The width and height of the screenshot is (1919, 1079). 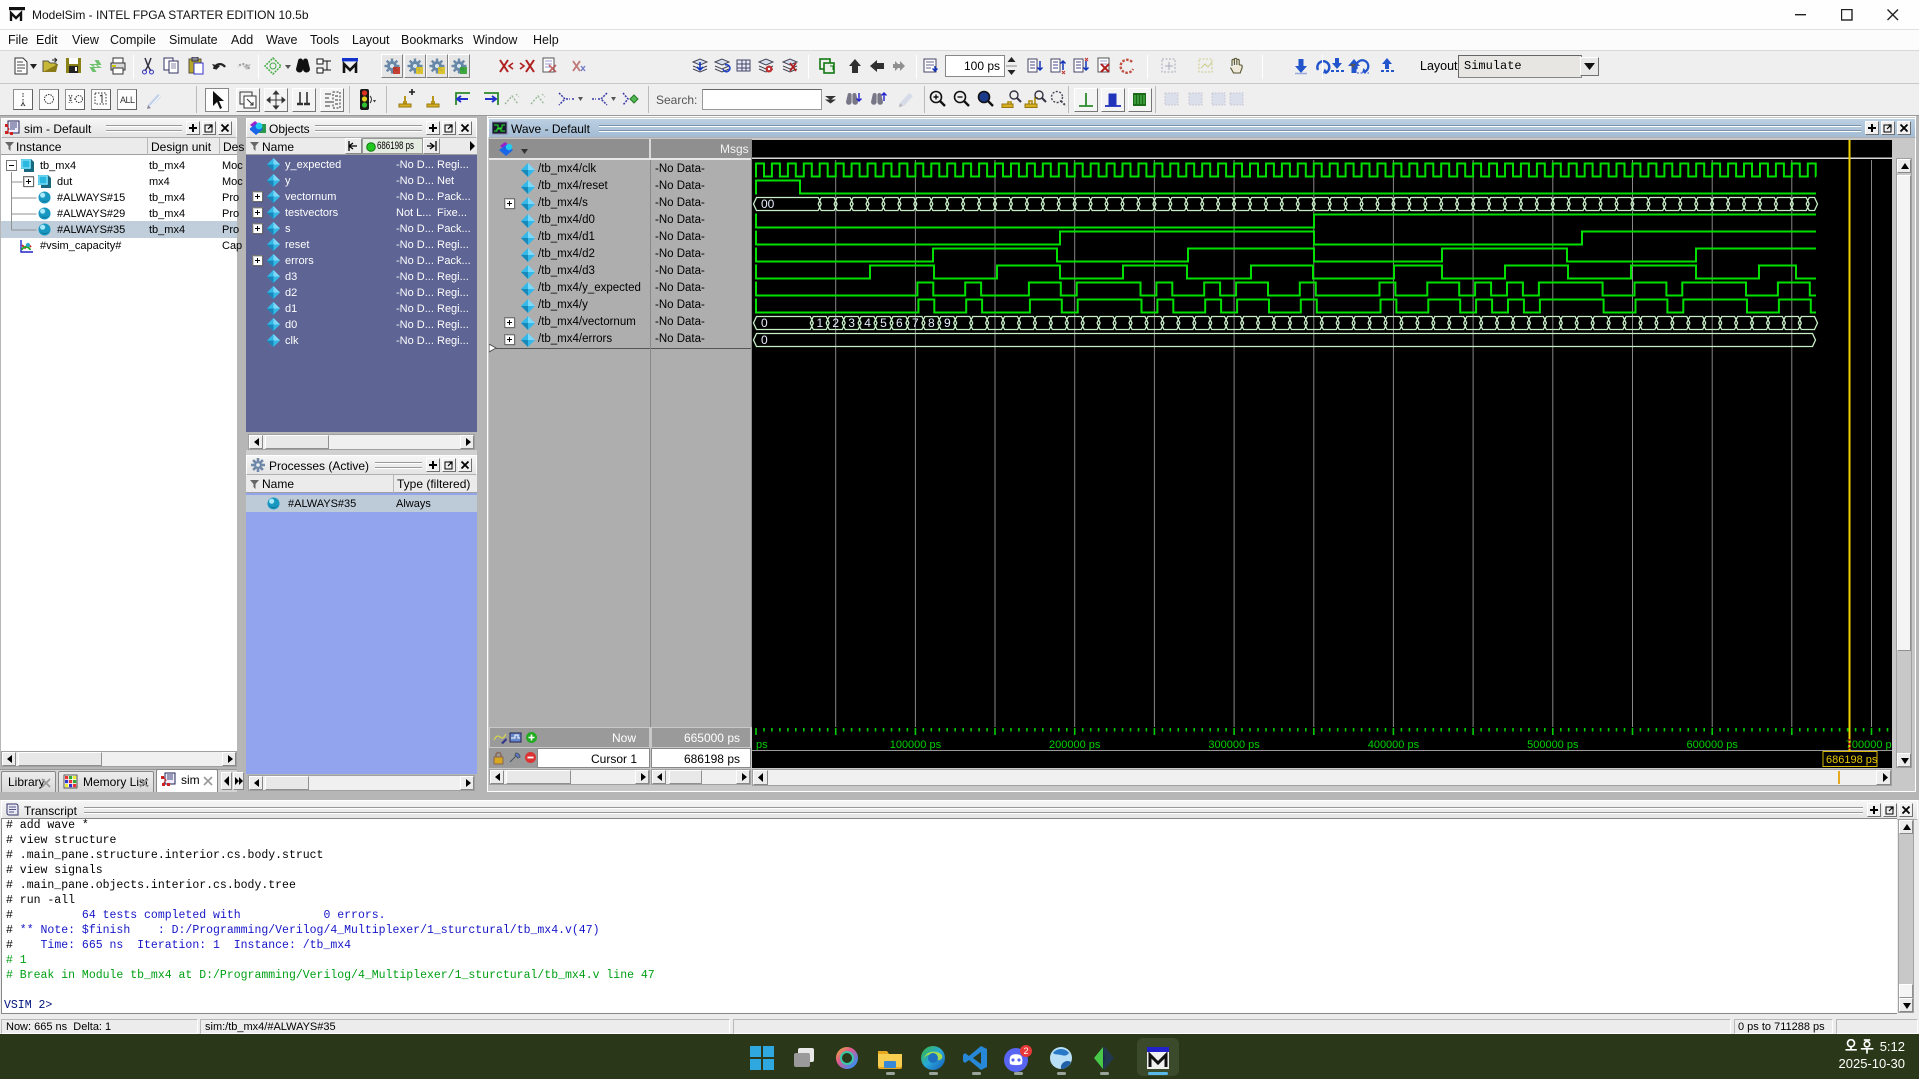 What do you see at coordinates (819, 323) in the screenshot?
I see `svg-text: 1` at bounding box center [819, 323].